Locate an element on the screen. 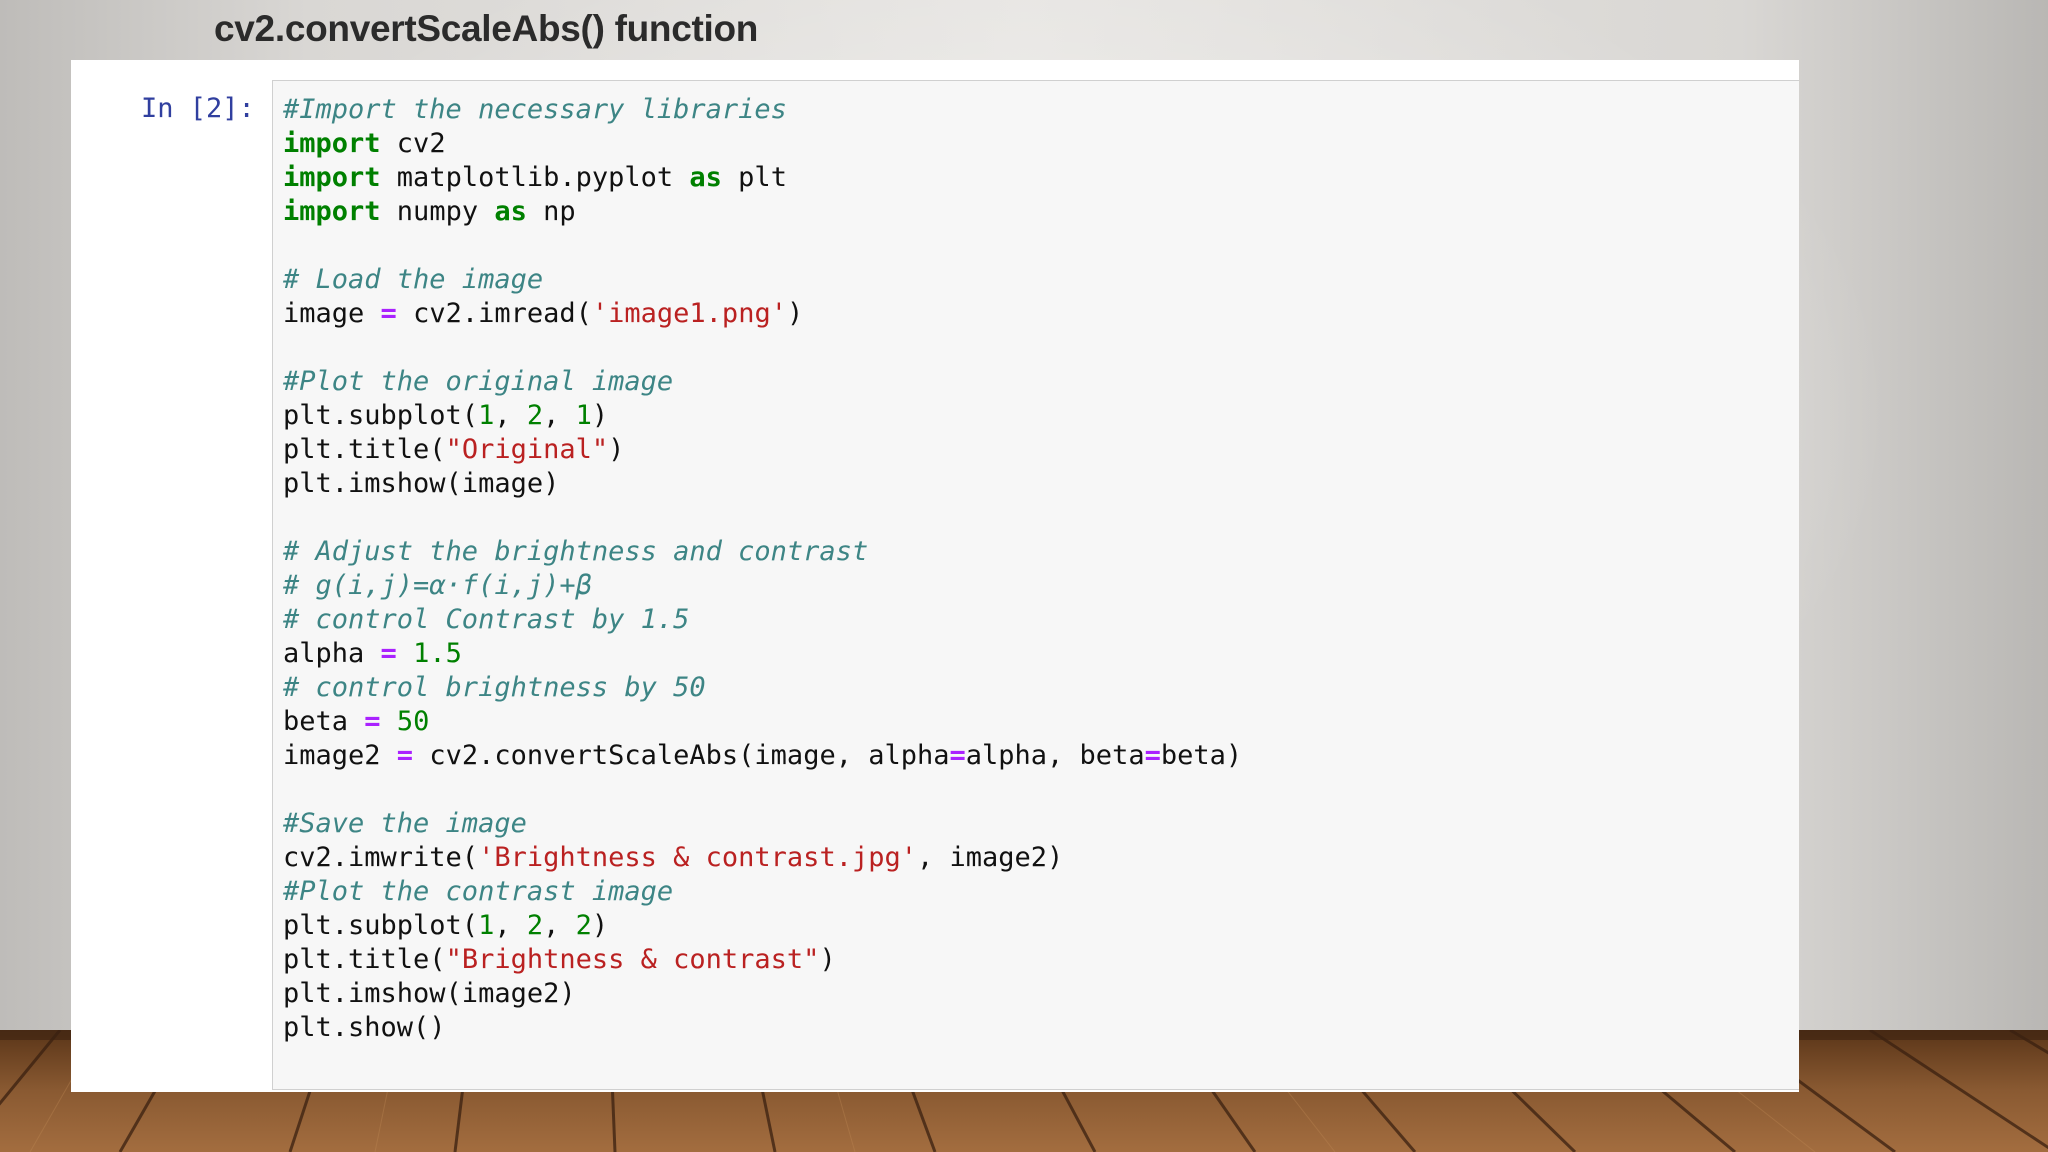 This screenshot has width=2048, height=1152. code-line: beta = 50 is located at coordinates (762, 722).